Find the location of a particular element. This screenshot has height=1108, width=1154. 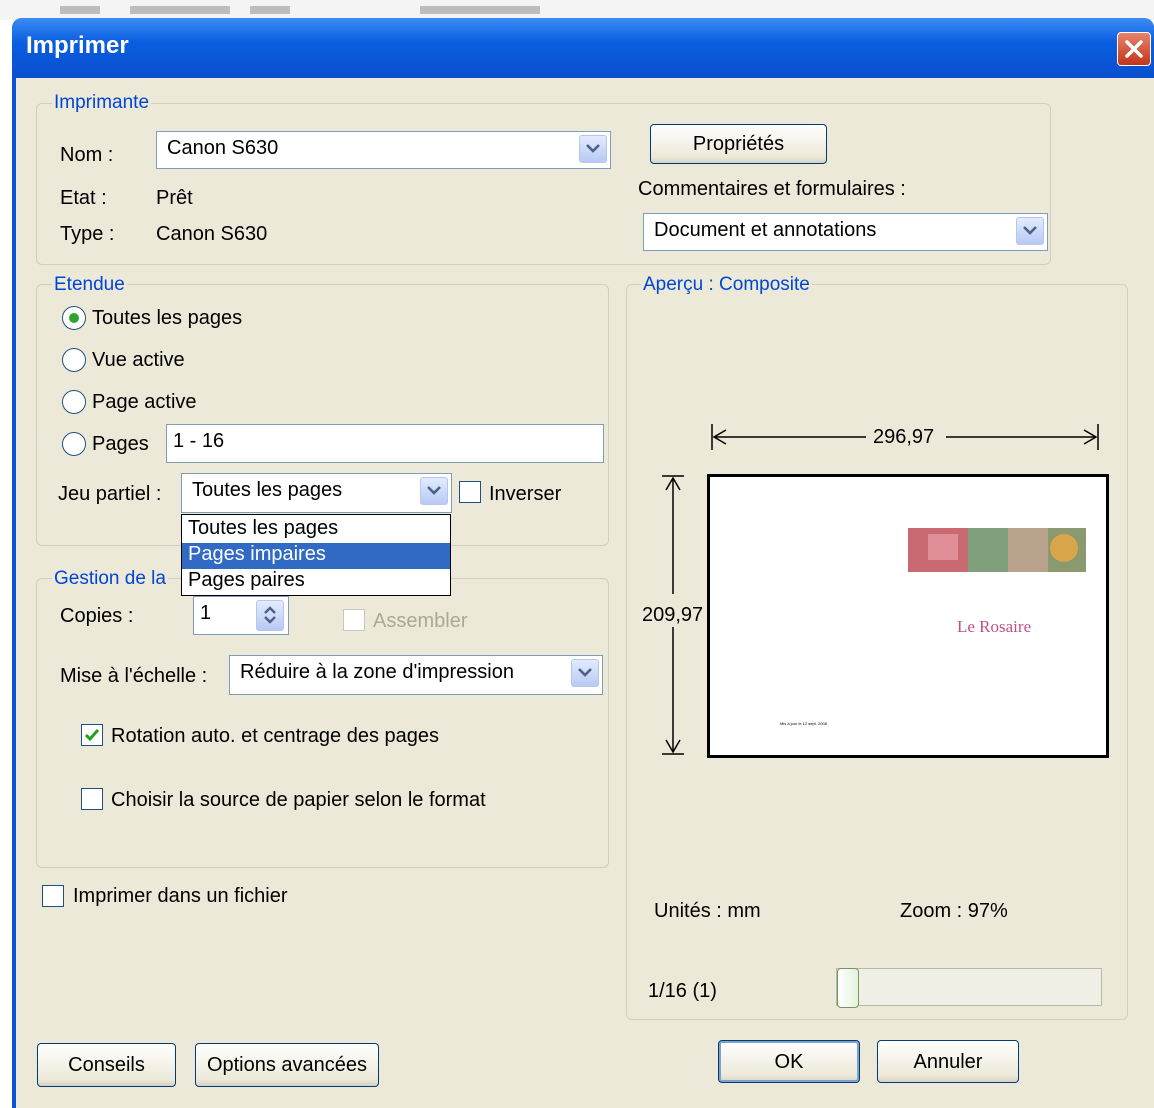

scaling-select: Réduire à la zone d'impression is located at coordinates (416, 675).